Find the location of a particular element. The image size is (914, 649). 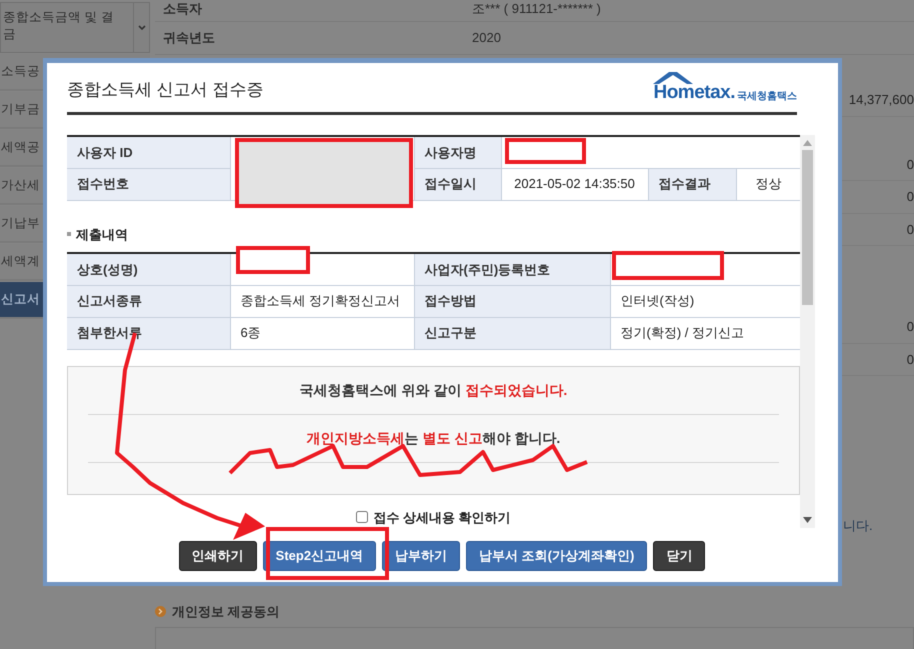

field-label: 첨부한서류 is located at coordinates (148, 333).